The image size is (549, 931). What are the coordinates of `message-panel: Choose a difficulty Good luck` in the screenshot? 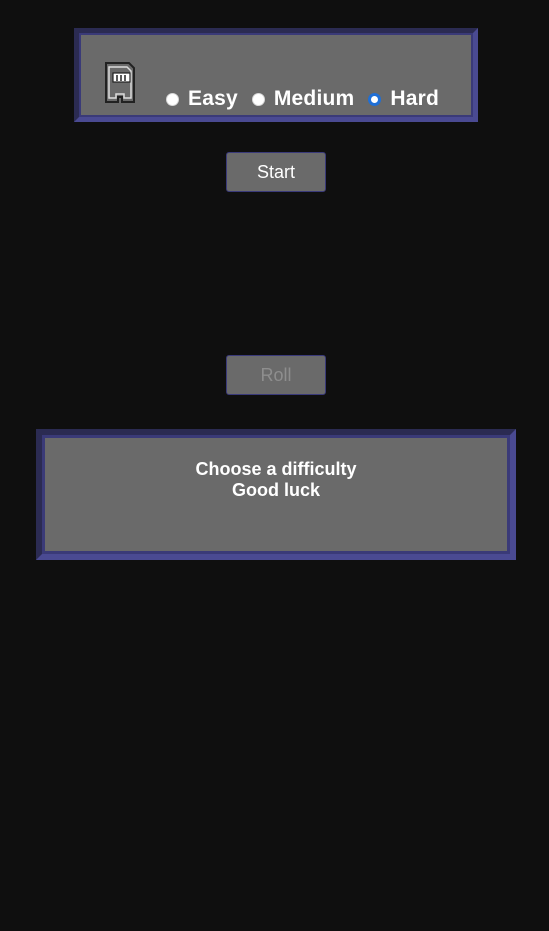 It's located at (276, 494).